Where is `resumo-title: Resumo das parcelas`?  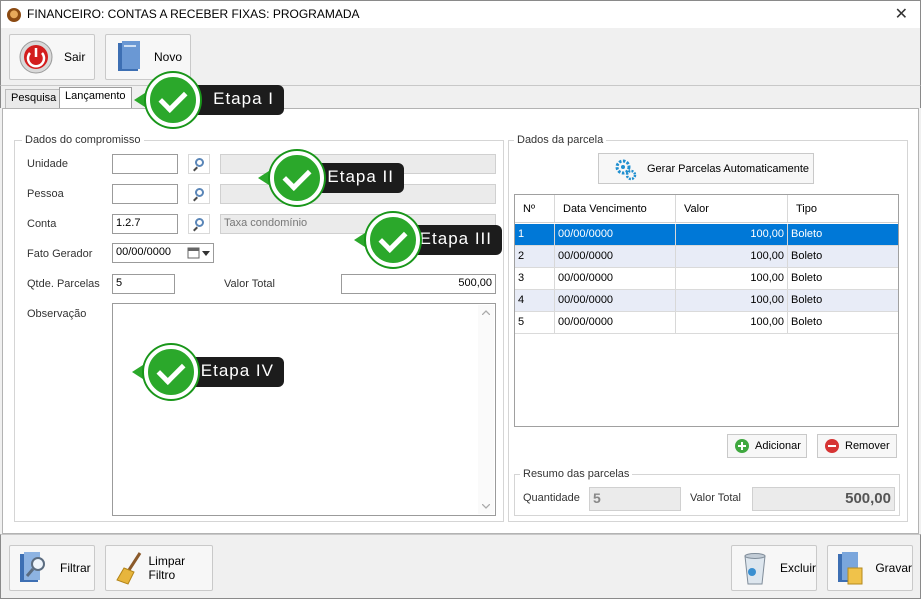
resumo-title: Resumo das parcelas is located at coordinates (576, 474).